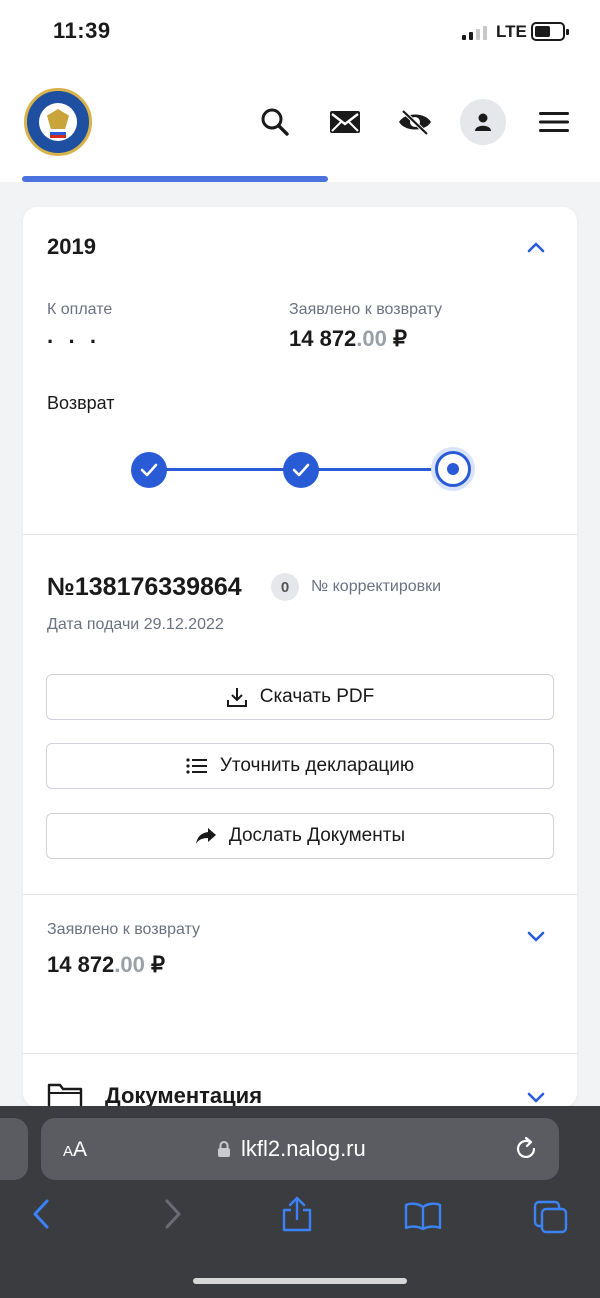 This screenshot has height=1298, width=600. What do you see at coordinates (135, 624) in the screenshot?
I see `submission-date: Дата подачи 29.12.2022` at bounding box center [135, 624].